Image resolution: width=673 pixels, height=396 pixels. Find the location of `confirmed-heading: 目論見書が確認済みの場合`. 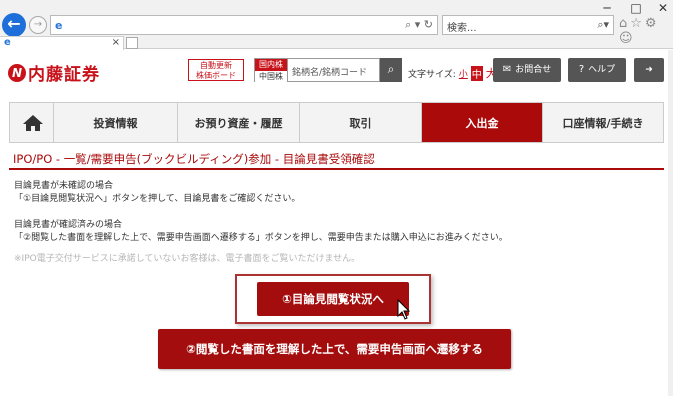

confirmed-heading: 目論見書が確認済みの場合 is located at coordinates (68, 225).